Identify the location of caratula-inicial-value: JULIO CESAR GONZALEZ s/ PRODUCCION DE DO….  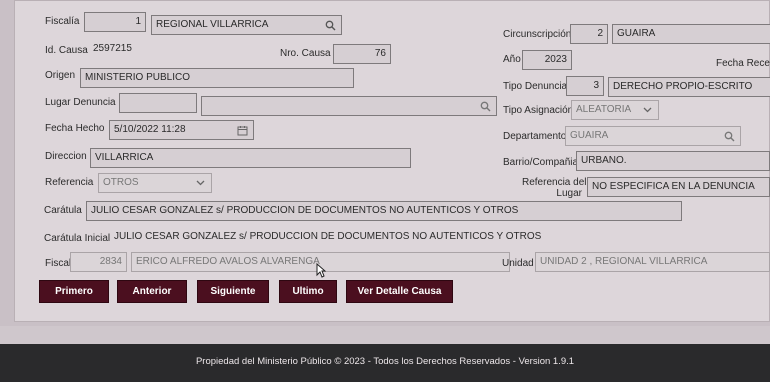
(328, 236).